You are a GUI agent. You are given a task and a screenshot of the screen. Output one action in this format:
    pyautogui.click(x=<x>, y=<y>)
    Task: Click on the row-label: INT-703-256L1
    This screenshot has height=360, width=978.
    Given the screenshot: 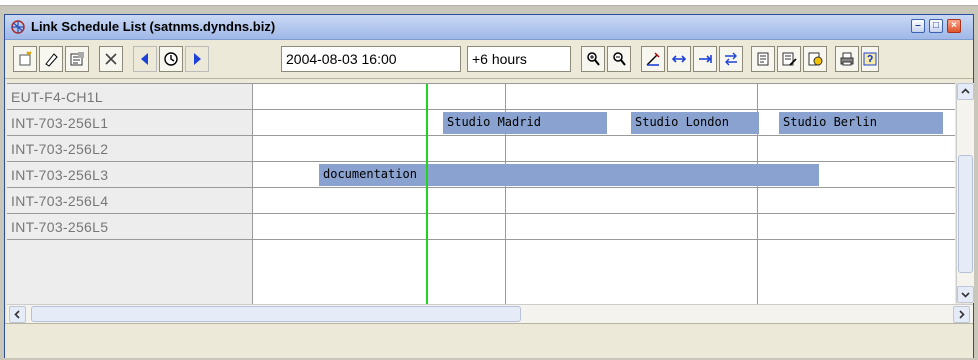 What is the action you would take?
    pyautogui.click(x=130, y=122)
    